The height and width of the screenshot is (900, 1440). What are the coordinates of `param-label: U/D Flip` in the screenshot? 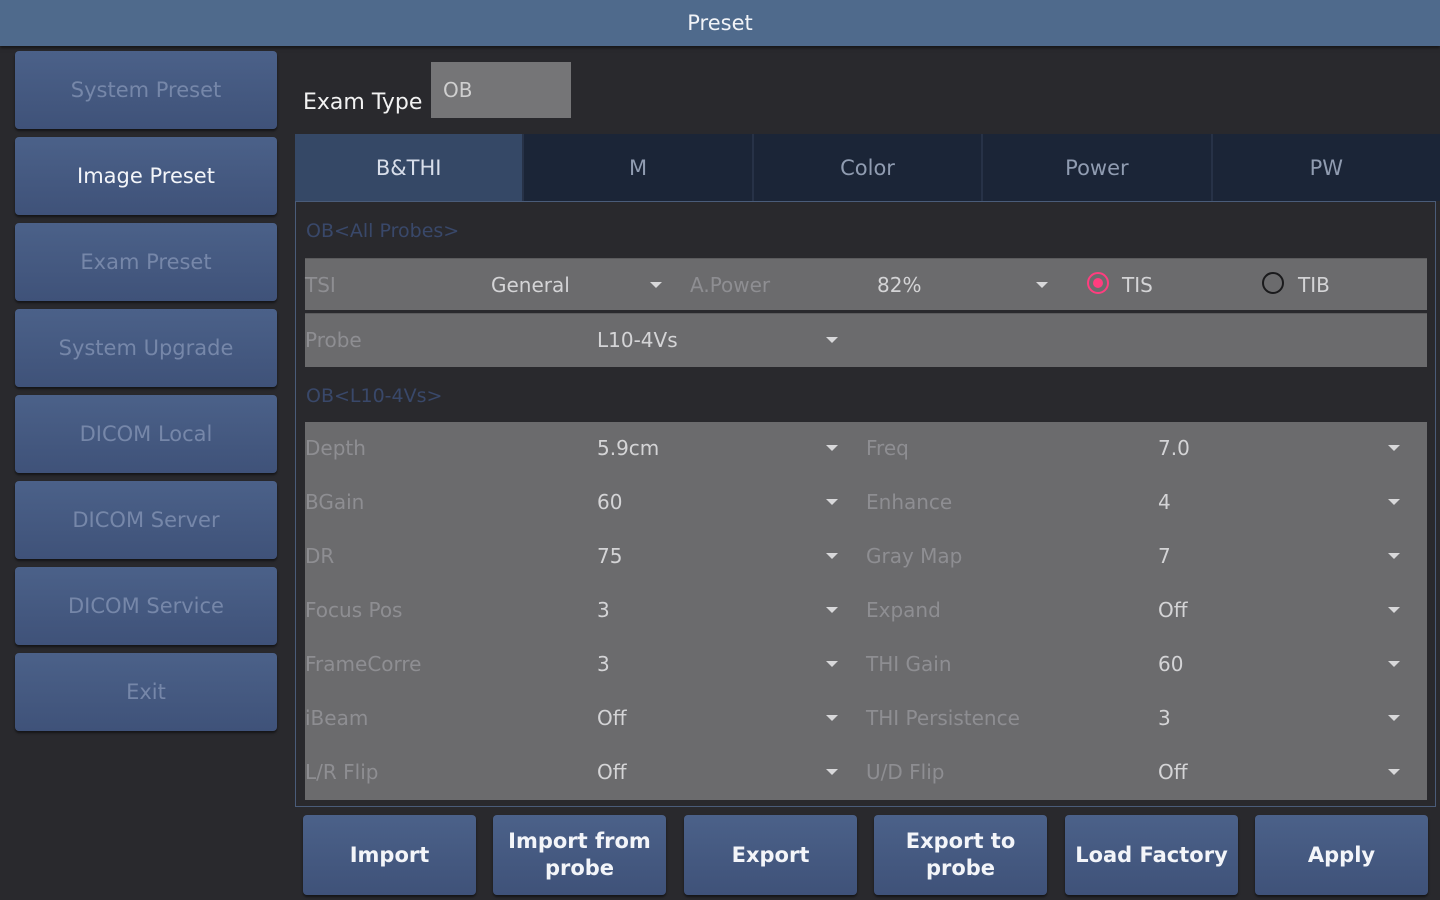 It's located at (905, 772).